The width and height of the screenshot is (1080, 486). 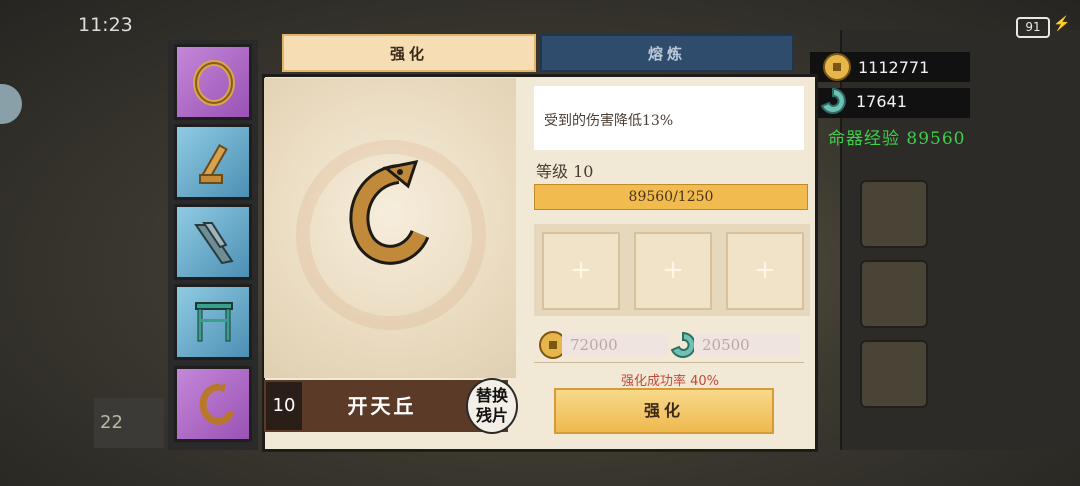 I want to click on material-slot-2: +, so click(x=673, y=271).